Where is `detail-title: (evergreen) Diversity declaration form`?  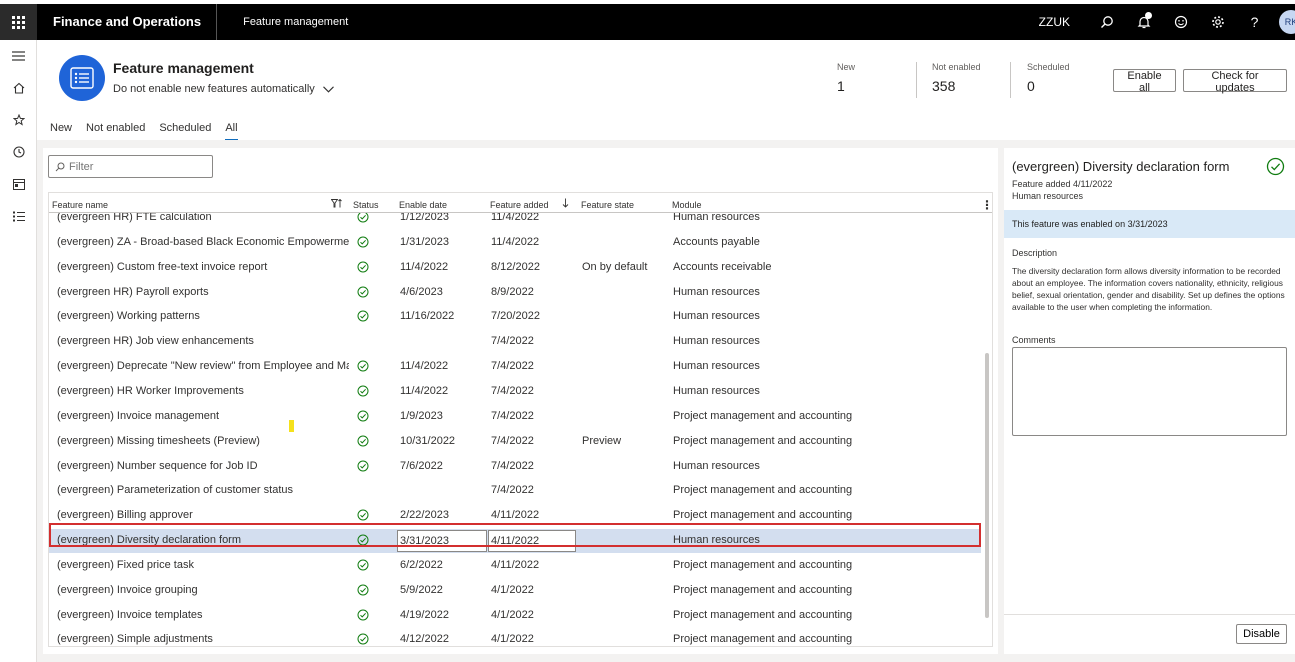
detail-title: (evergreen) Diversity declaration form is located at coordinates (1121, 166).